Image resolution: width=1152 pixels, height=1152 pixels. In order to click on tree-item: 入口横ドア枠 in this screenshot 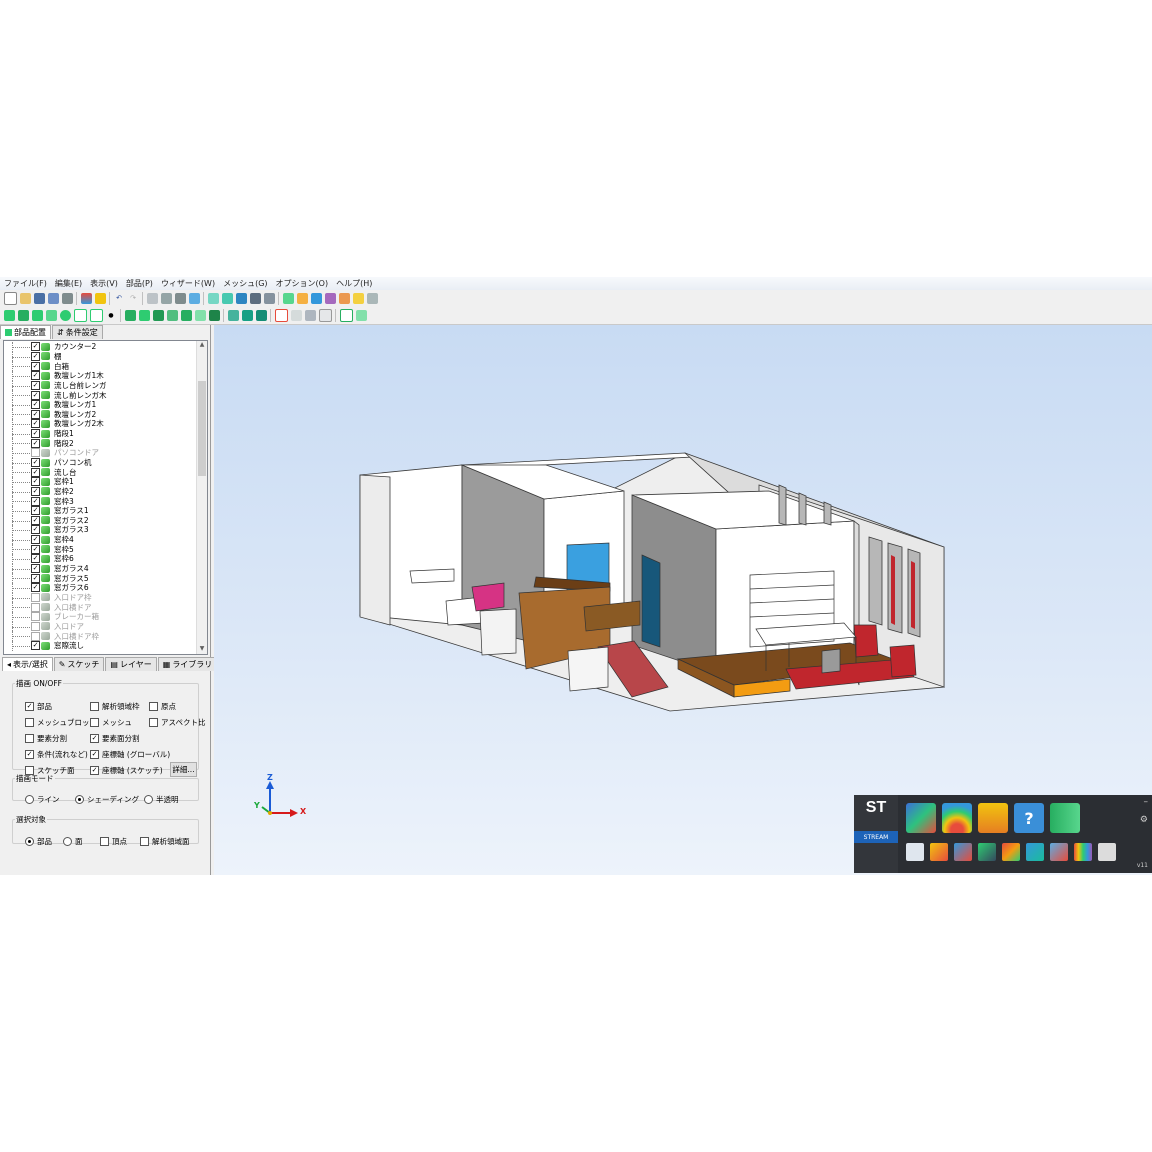, I will do `click(99, 636)`.